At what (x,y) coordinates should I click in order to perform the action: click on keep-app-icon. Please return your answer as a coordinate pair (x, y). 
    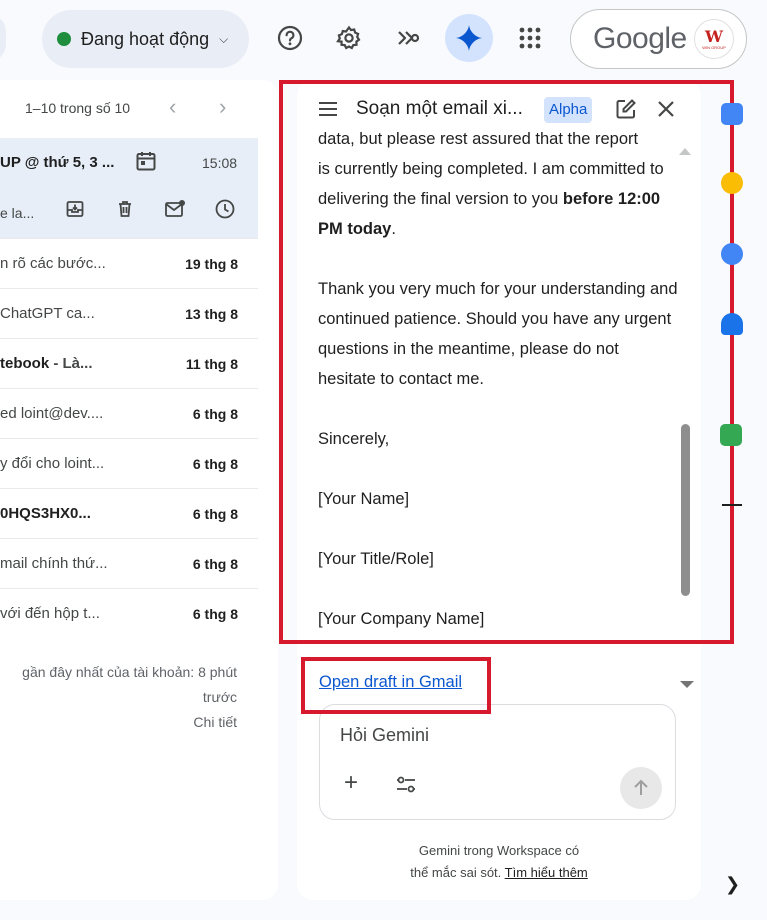
    Looking at the image, I should click on (732, 183).